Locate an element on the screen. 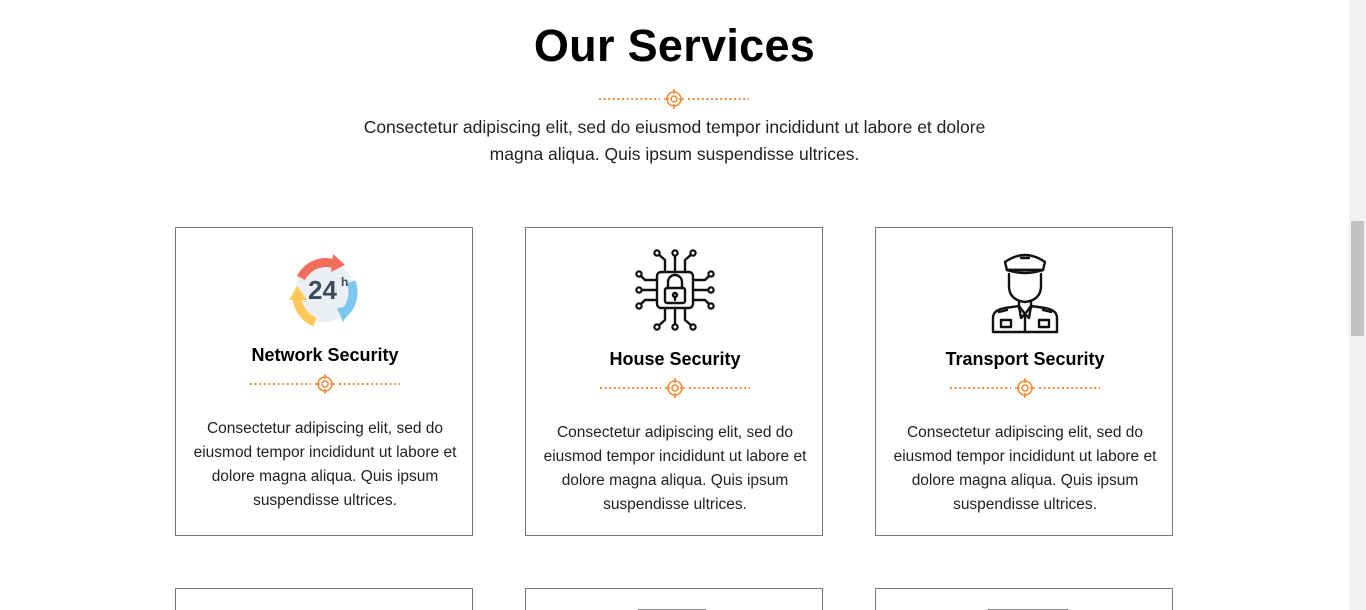  24h-support-icon: 24 h is located at coordinates (323, 290).